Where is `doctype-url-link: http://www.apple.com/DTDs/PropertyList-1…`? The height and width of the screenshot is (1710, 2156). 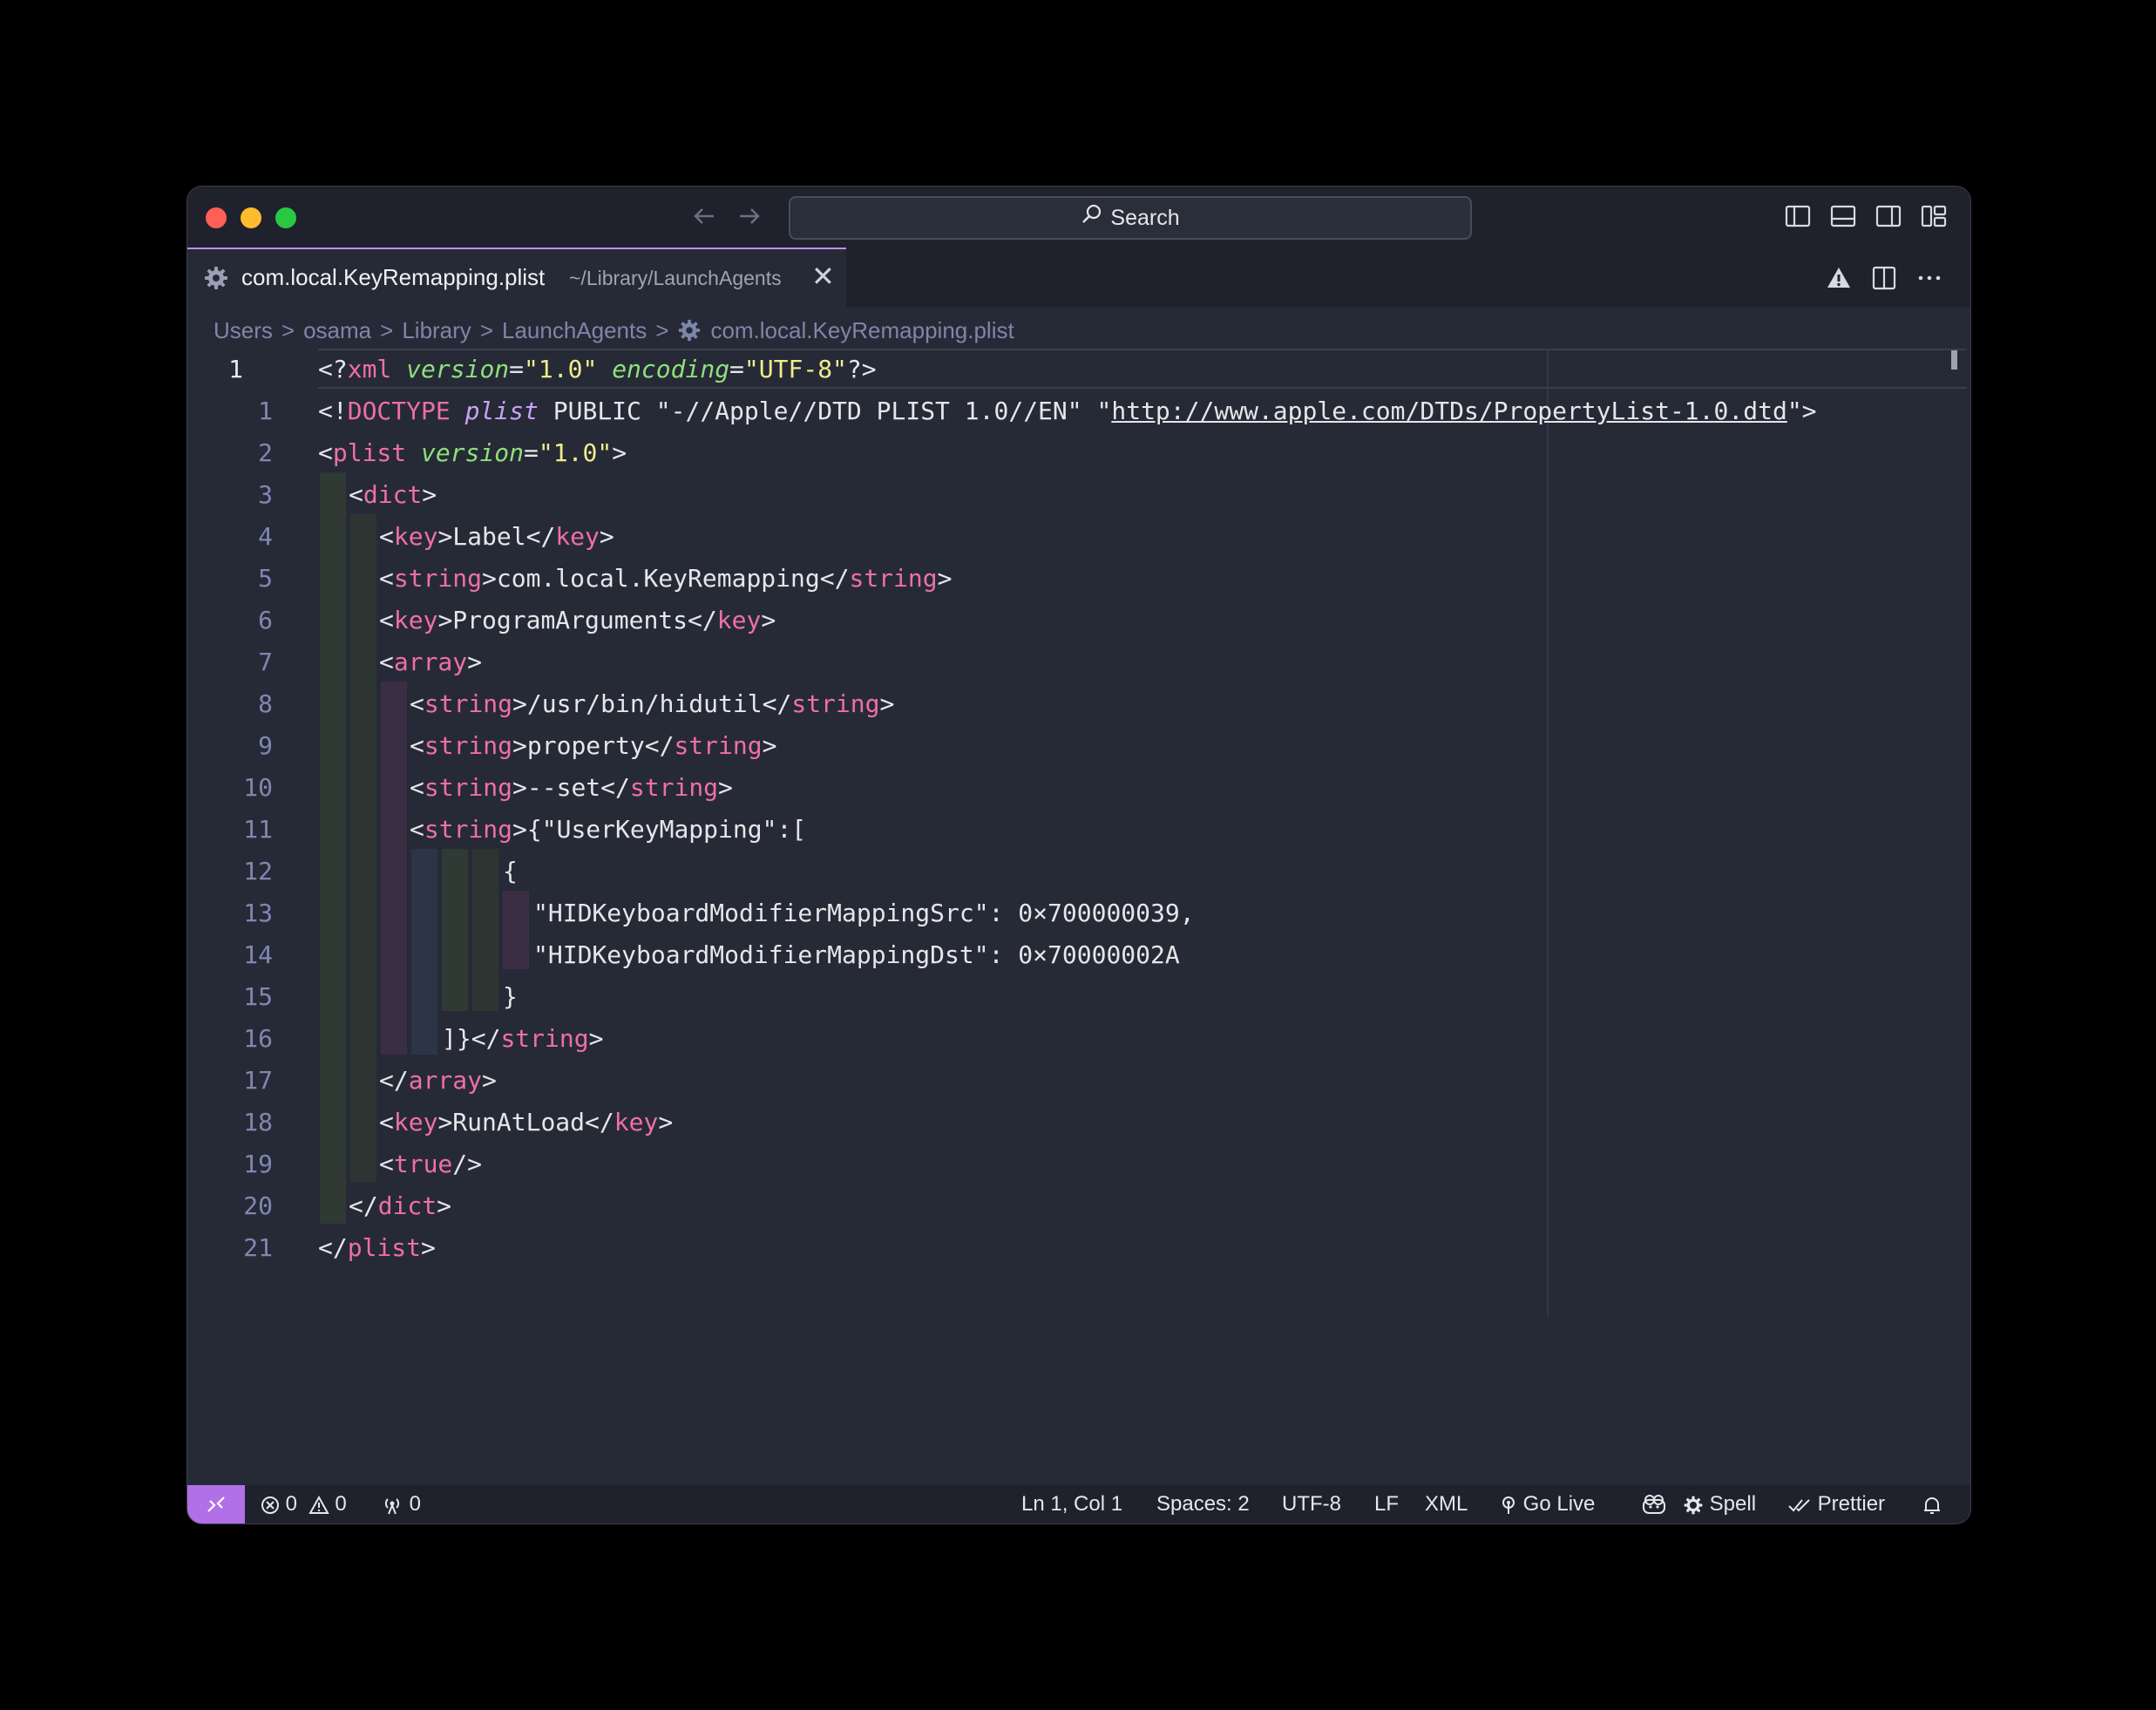
doctype-url-link: http://www.apple.com/DTDs/PropertyList-1… is located at coordinates (1448, 411).